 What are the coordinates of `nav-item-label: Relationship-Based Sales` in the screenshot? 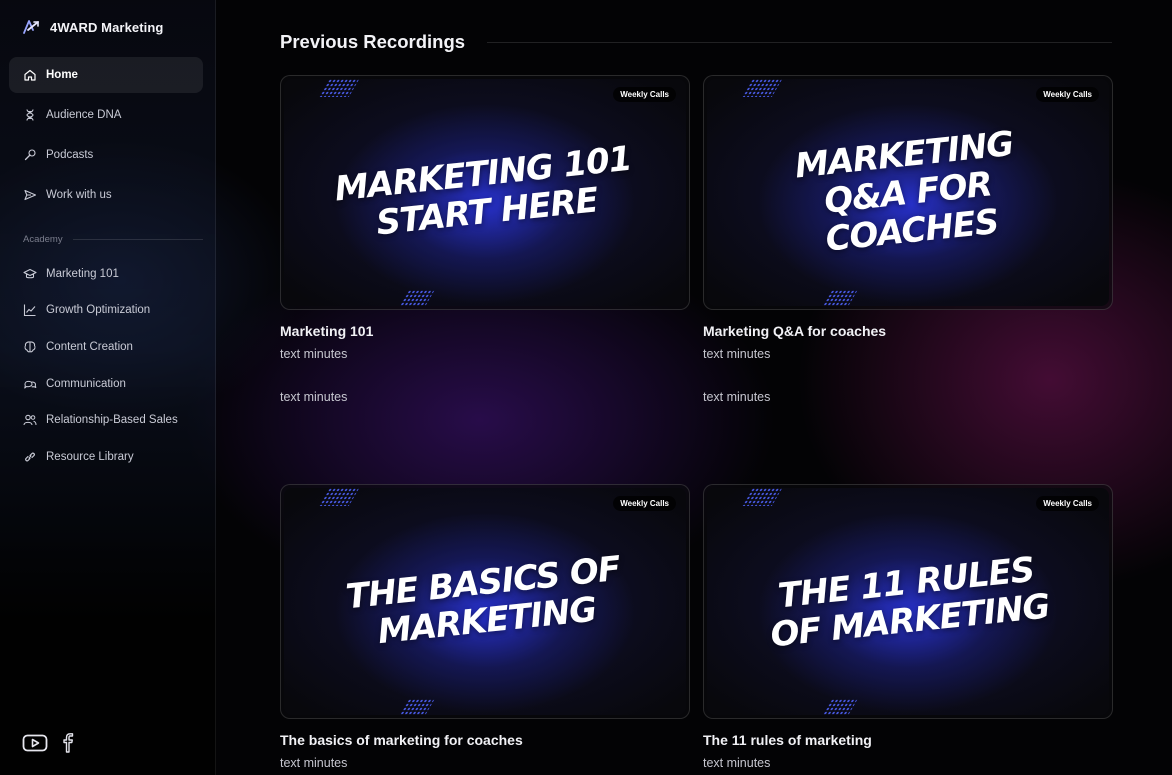 It's located at (112, 420).